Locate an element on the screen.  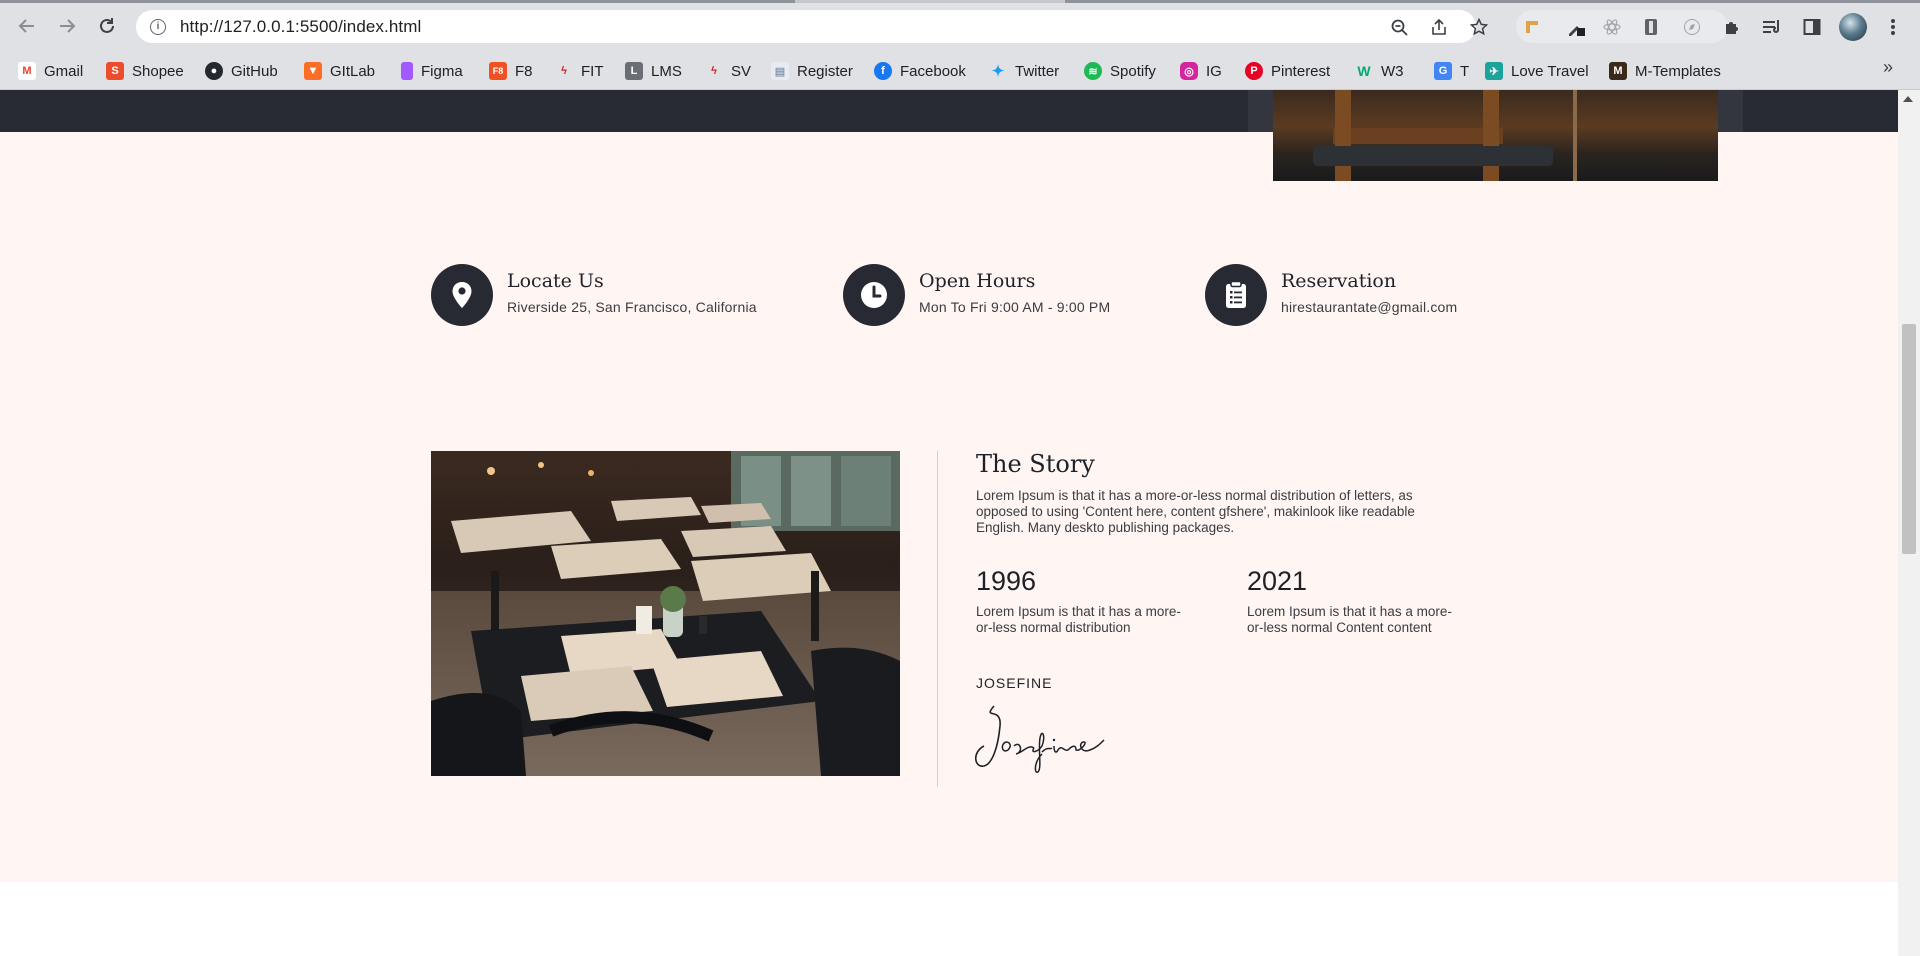
ruler-extension-icon is located at coordinates (1532, 27).